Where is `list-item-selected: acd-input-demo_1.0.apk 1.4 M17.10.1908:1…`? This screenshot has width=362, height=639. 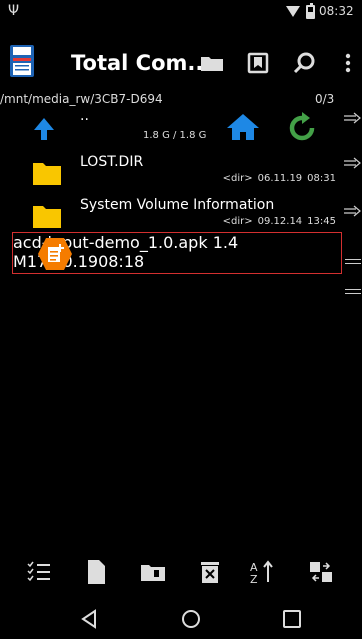
list-item-selected: acd-input-demo_1.0.apk 1.4 M17.10.1908:1… is located at coordinates (177, 253).